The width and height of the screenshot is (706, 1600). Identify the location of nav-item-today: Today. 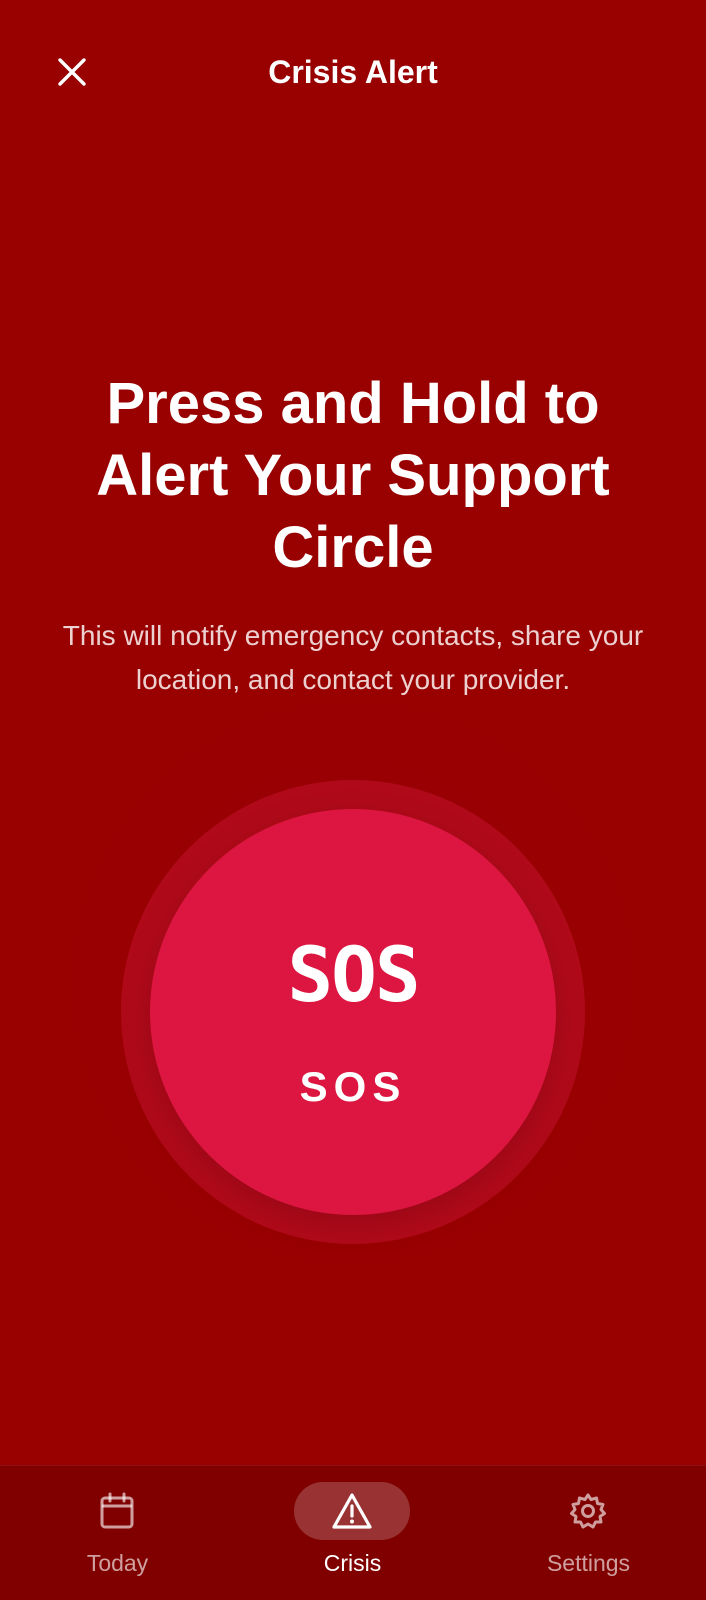
(117, 1533).